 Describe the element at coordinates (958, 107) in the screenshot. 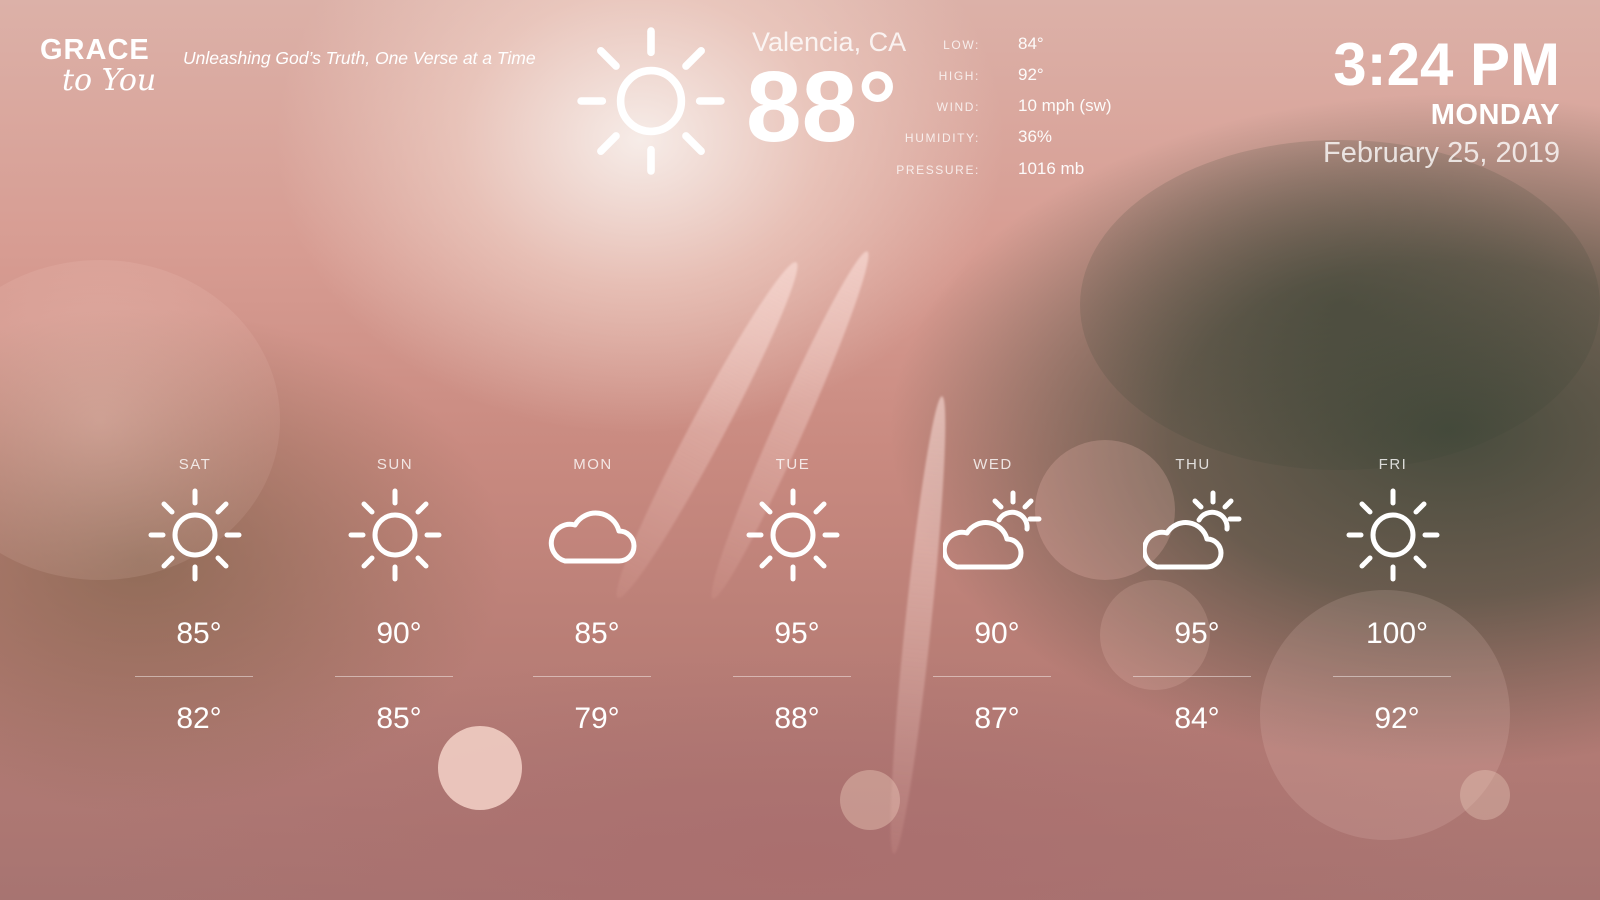

I see `stat-label: WIND:` at that location.